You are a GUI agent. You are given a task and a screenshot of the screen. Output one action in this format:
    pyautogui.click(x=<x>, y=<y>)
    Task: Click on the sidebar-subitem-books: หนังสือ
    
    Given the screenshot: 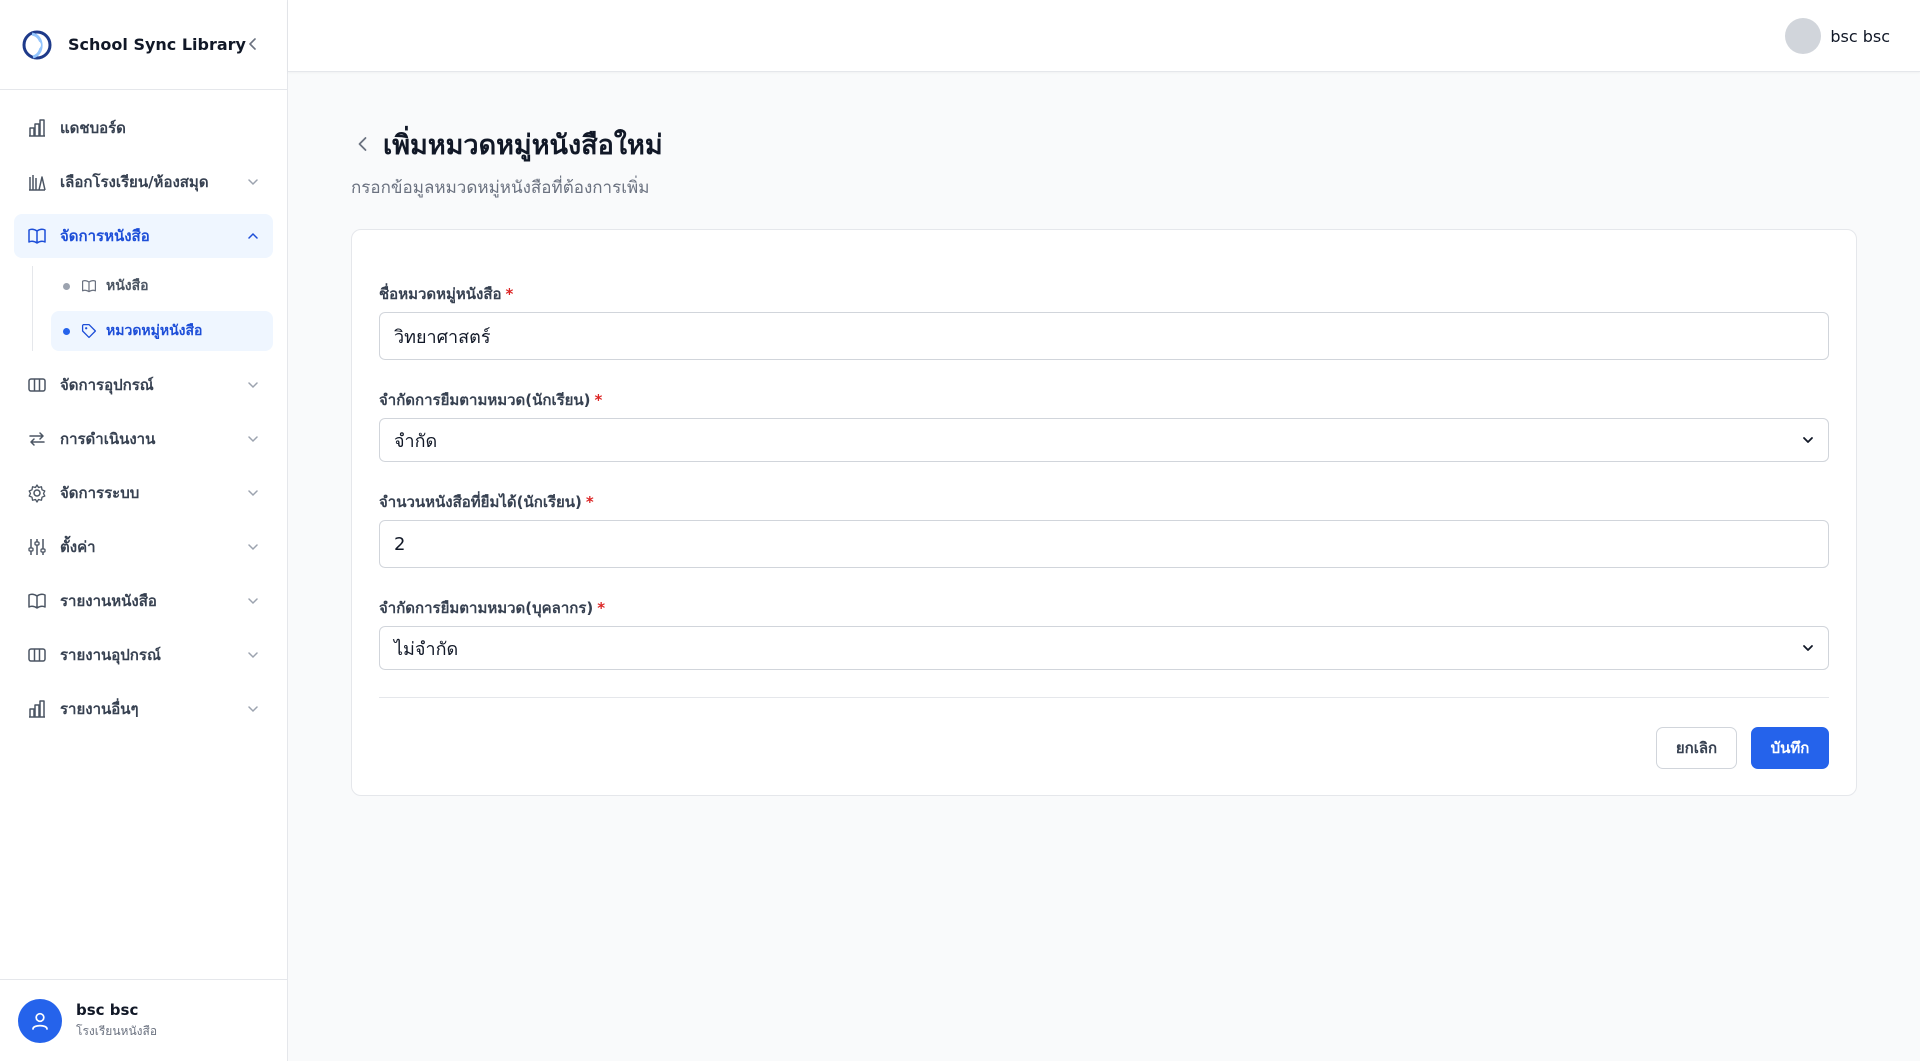 What is the action you would take?
    pyautogui.click(x=162, y=286)
    